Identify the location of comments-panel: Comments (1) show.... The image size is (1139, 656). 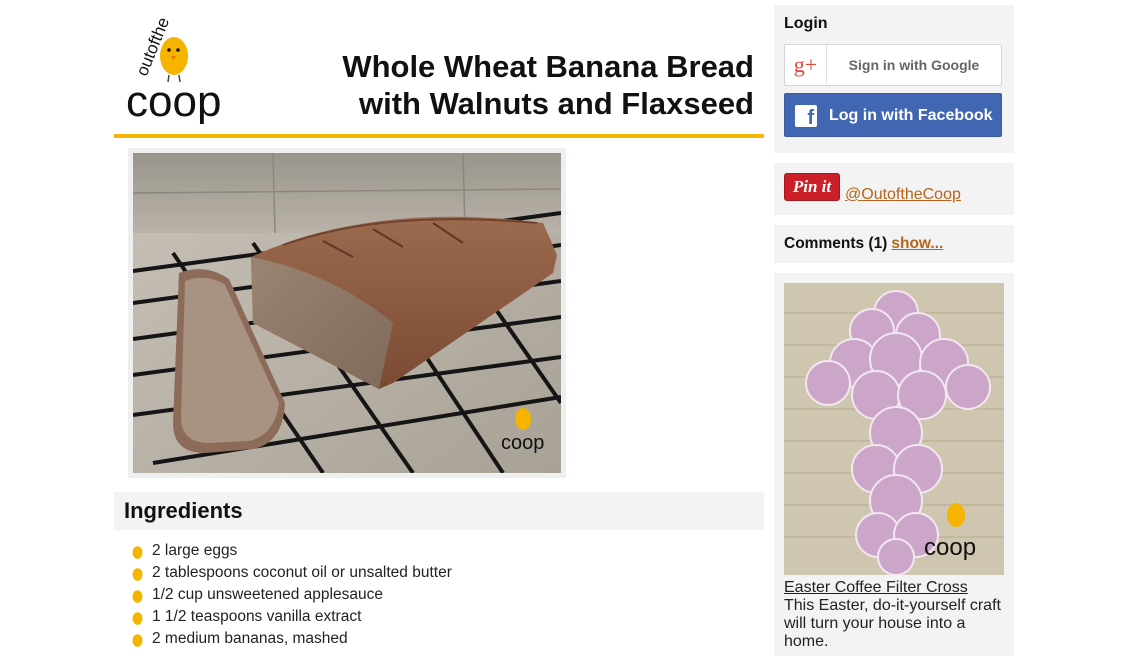
(894, 244).